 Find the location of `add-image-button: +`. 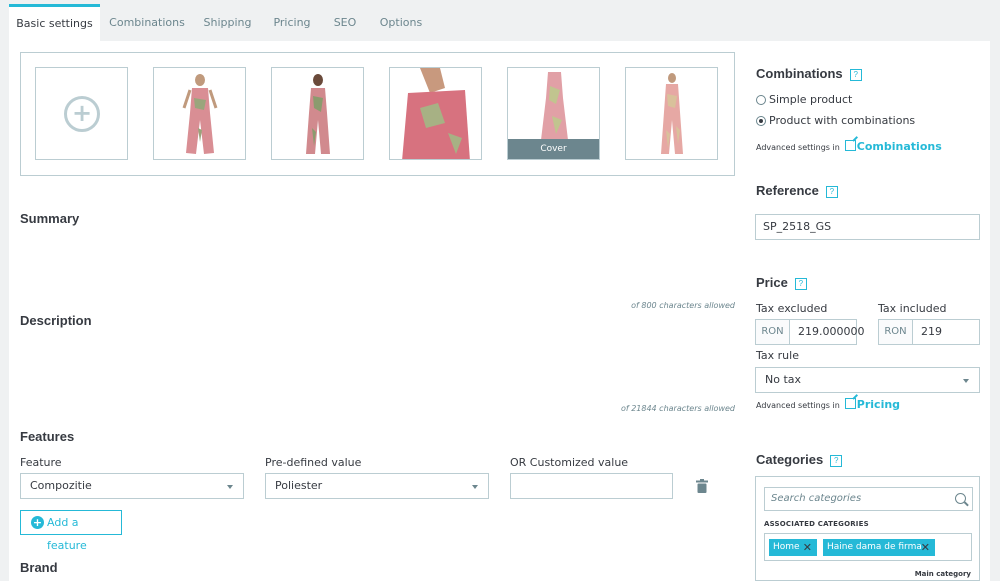

add-image-button: + is located at coordinates (81, 113).